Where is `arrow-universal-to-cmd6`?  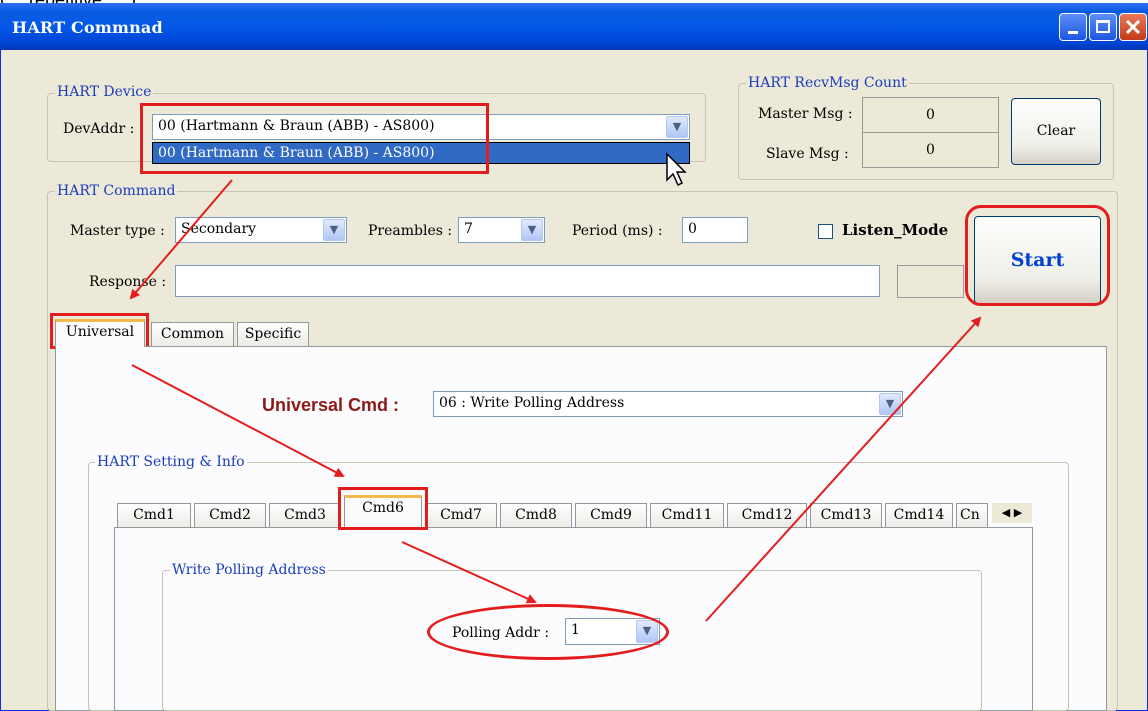 arrow-universal-to-cmd6 is located at coordinates (238, 420).